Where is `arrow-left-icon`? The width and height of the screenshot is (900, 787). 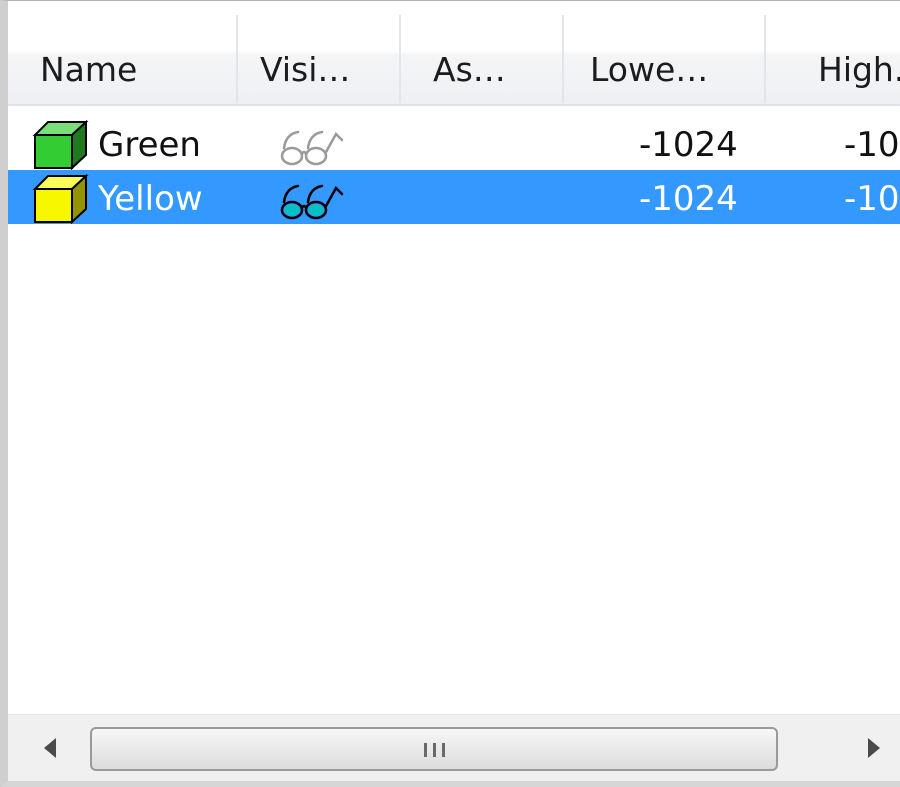
arrow-left-icon is located at coordinates (50, 748).